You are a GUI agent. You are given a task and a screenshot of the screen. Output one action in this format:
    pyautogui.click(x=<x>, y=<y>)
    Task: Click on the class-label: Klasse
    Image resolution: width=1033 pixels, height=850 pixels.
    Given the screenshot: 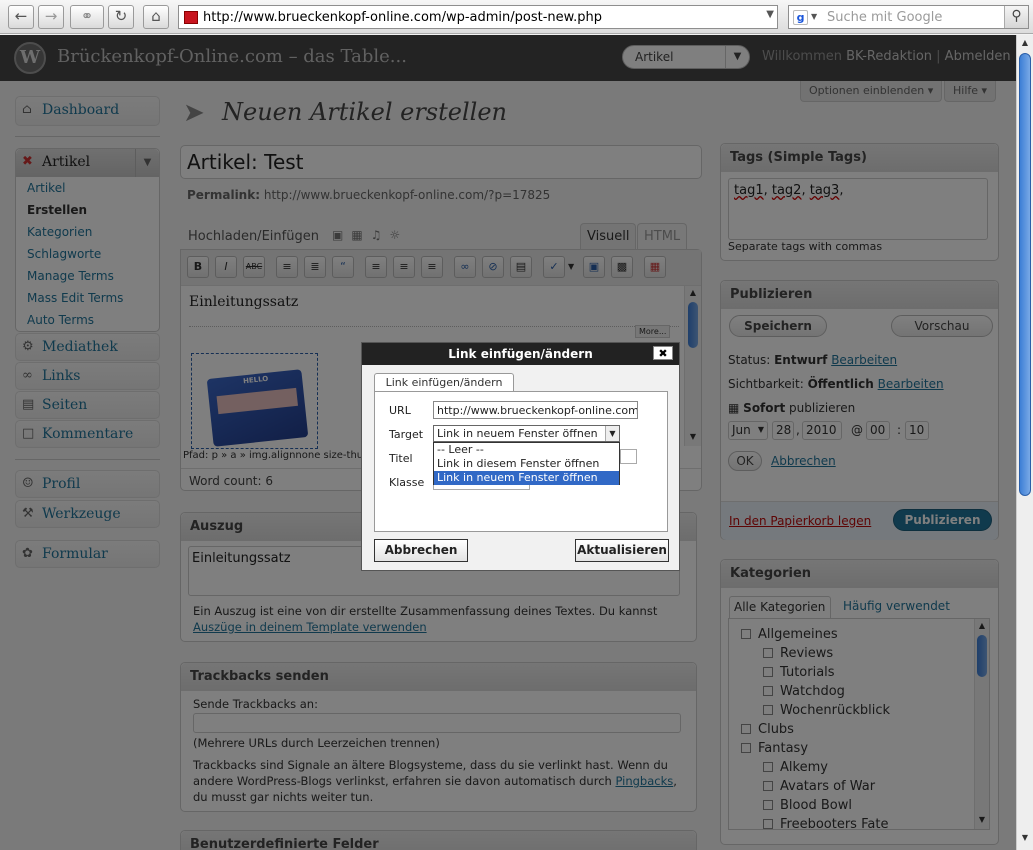 What is the action you would take?
    pyautogui.click(x=407, y=482)
    